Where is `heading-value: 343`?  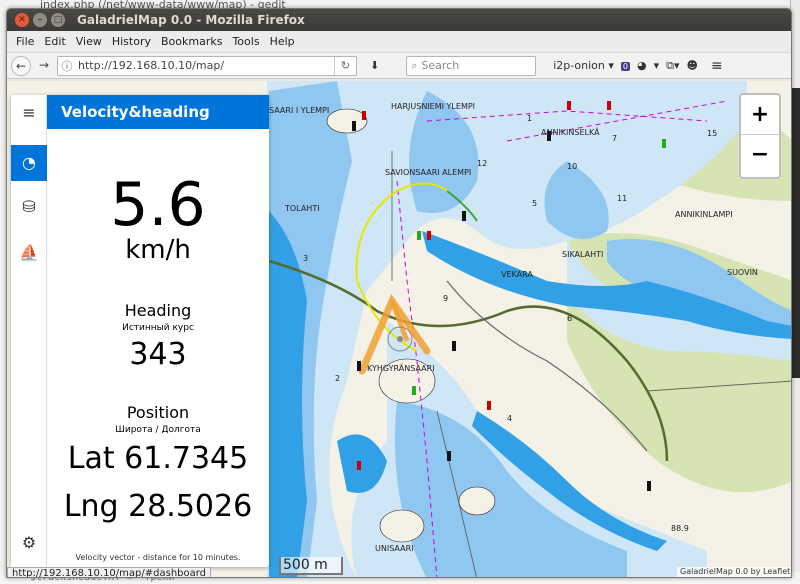 heading-value: 343 is located at coordinates (158, 354).